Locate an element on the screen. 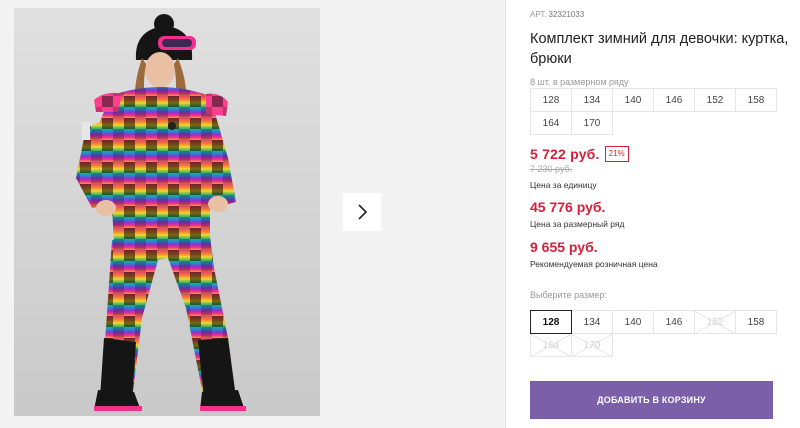  row-price-label: Цена за размерный ряд is located at coordinates (577, 224).